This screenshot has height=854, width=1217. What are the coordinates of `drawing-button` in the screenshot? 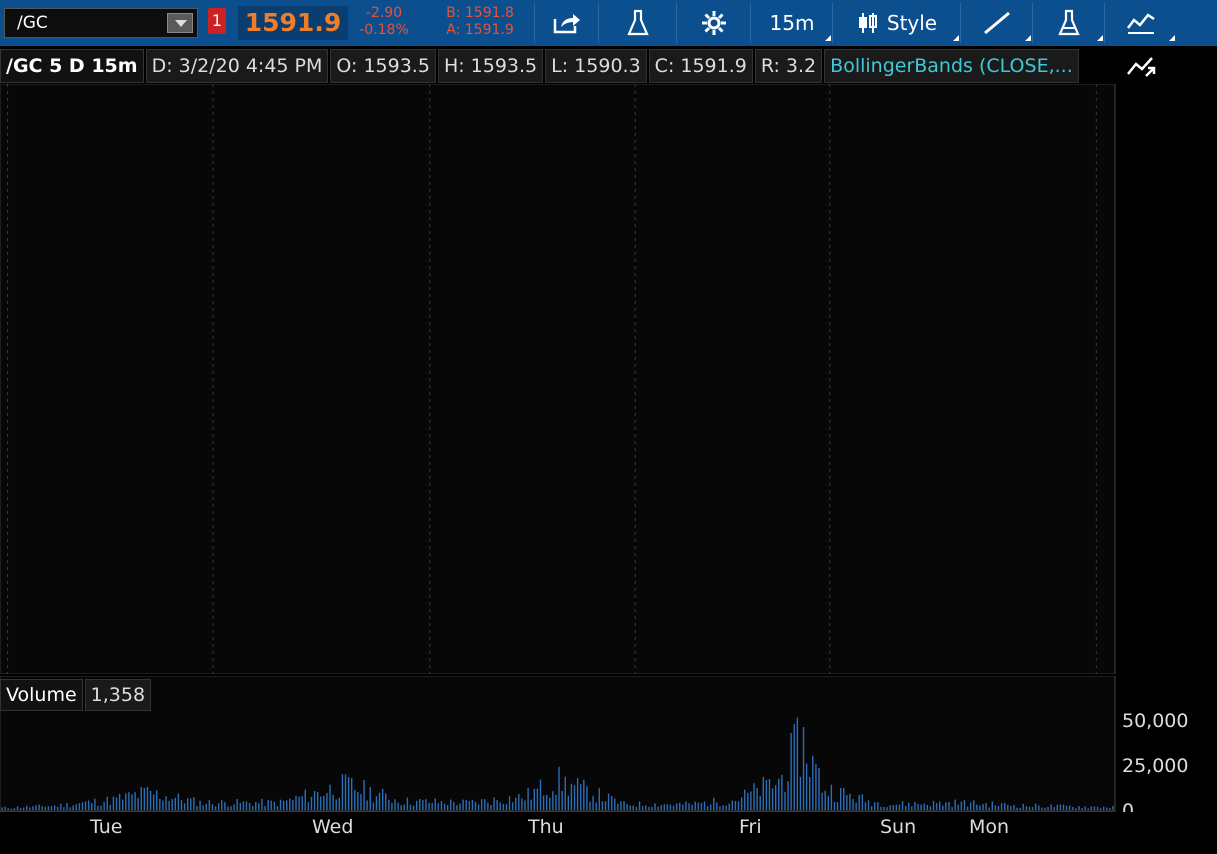 It's located at (996, 23).